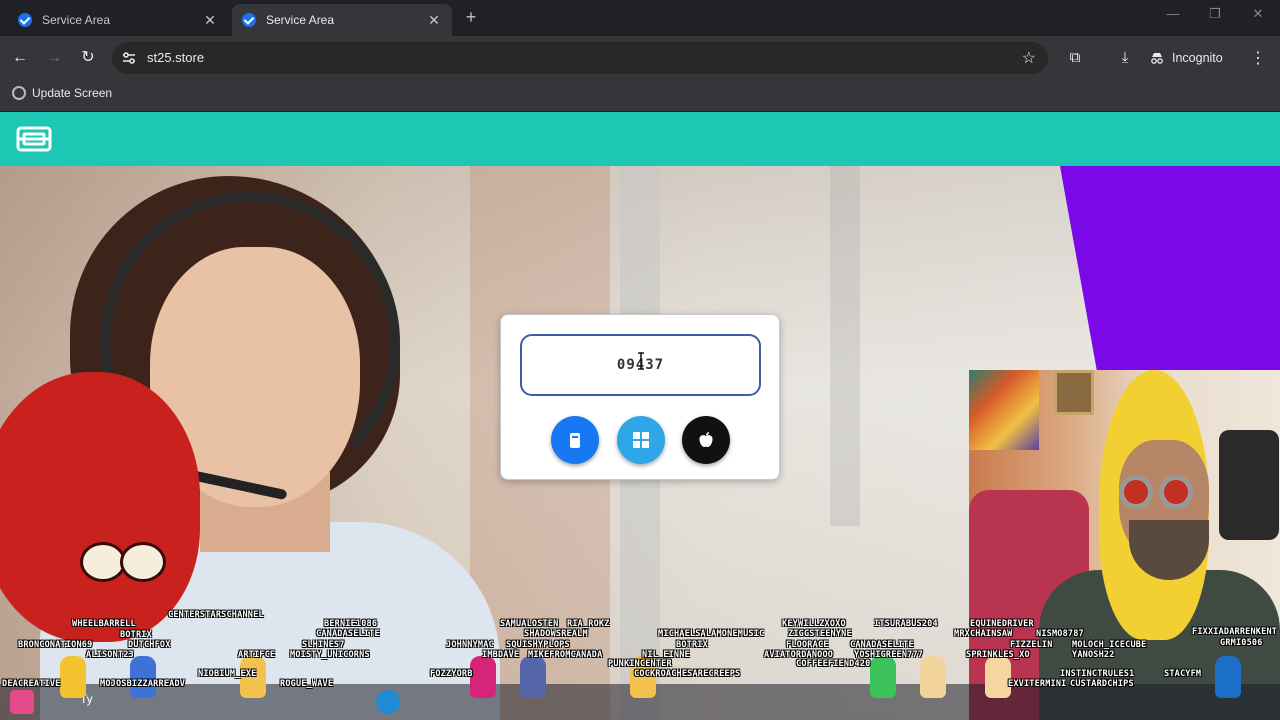 Image resolution: width=1280 pixels, height=720 pixels. What do you see at coordinates (20, 58) in the screenshot?
I see `back-arrow-icon: ←` at bounding box center [20, 58].